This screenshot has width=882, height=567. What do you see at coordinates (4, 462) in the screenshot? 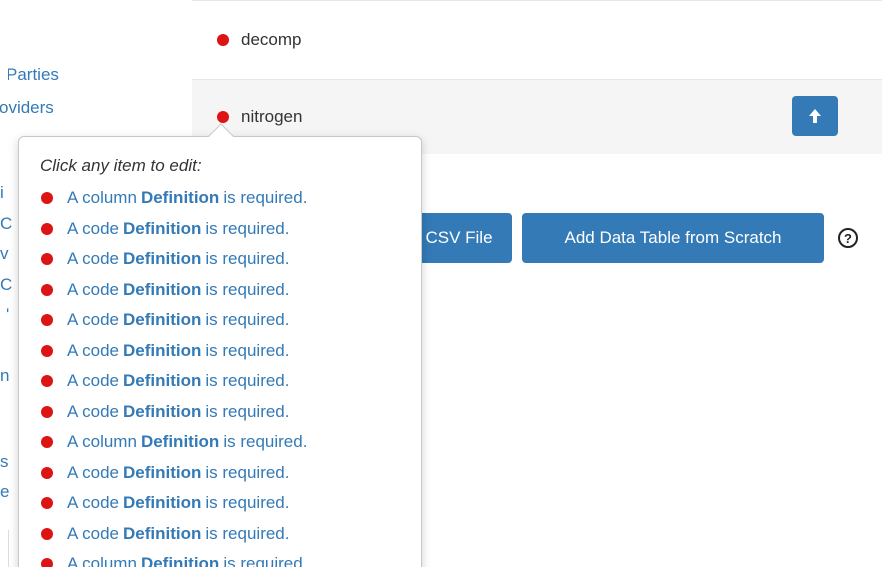
I see `sidebar-fragment: s` at bounding box center [4, 462].